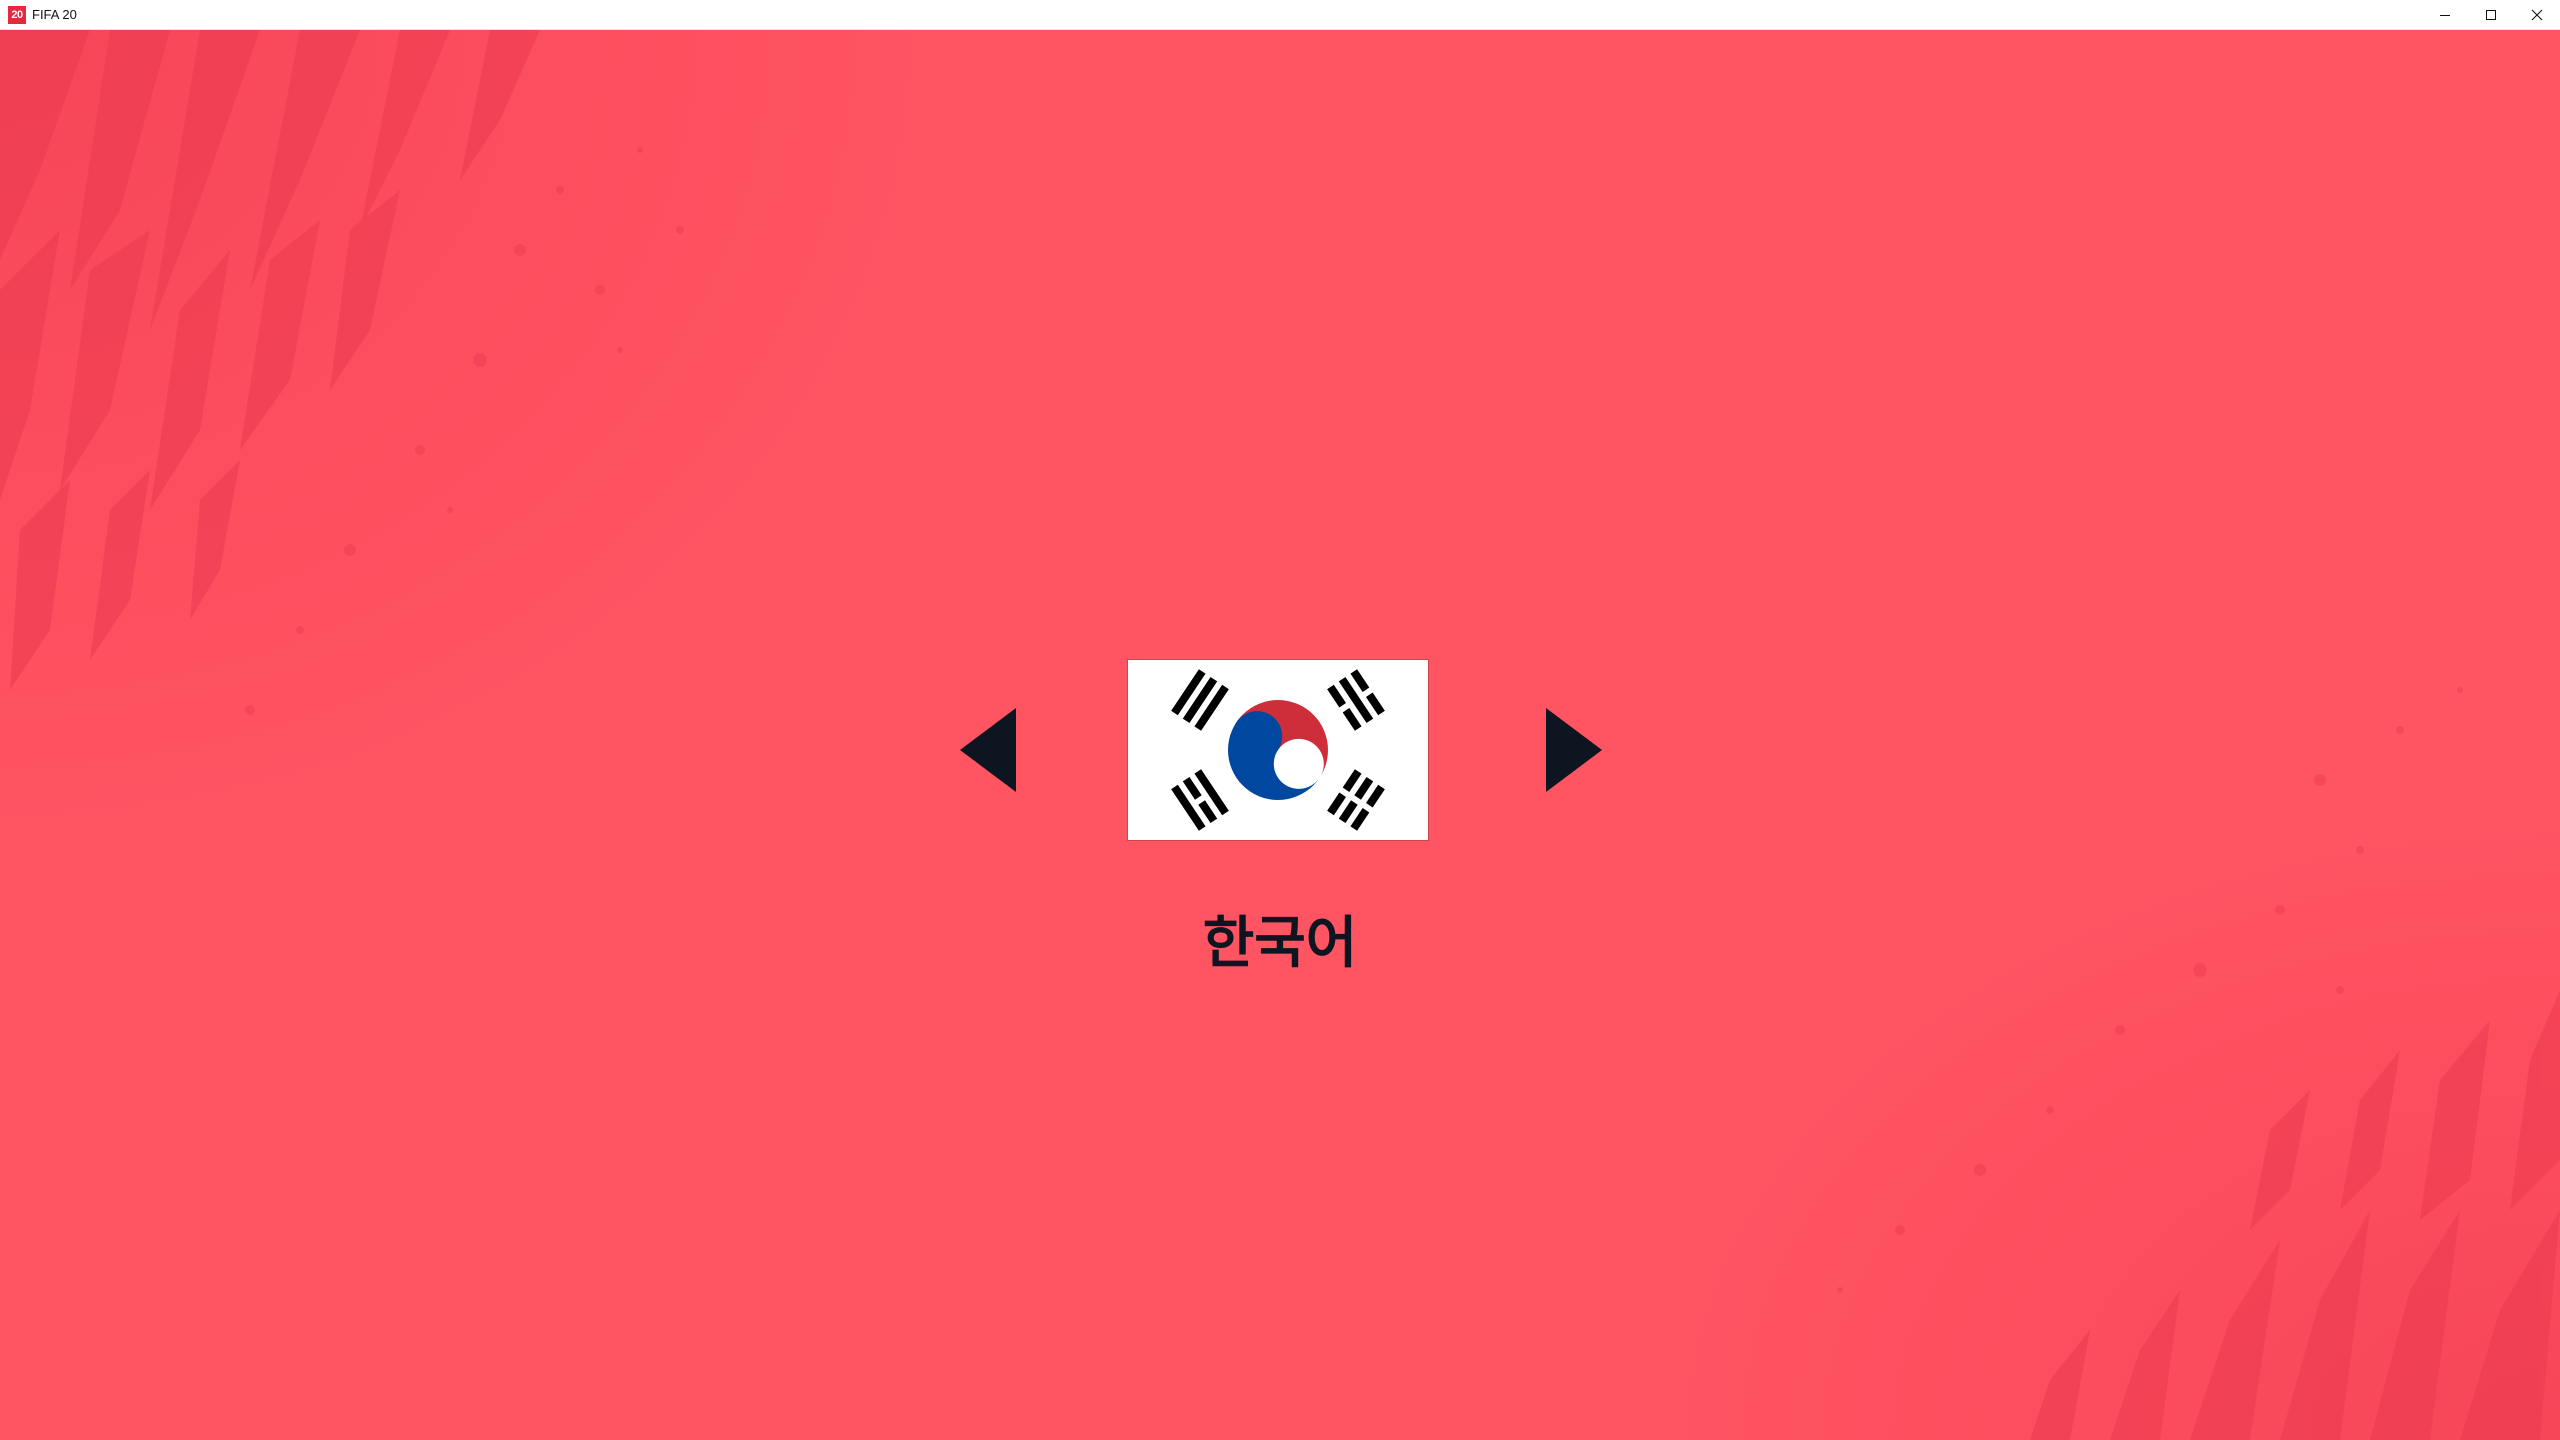 This screenshot has height=1440, width=2560. What do you see at coordinates (17, 14) in the screenshot?
I see `app-icon: 20` at bounding box center [17, 14].